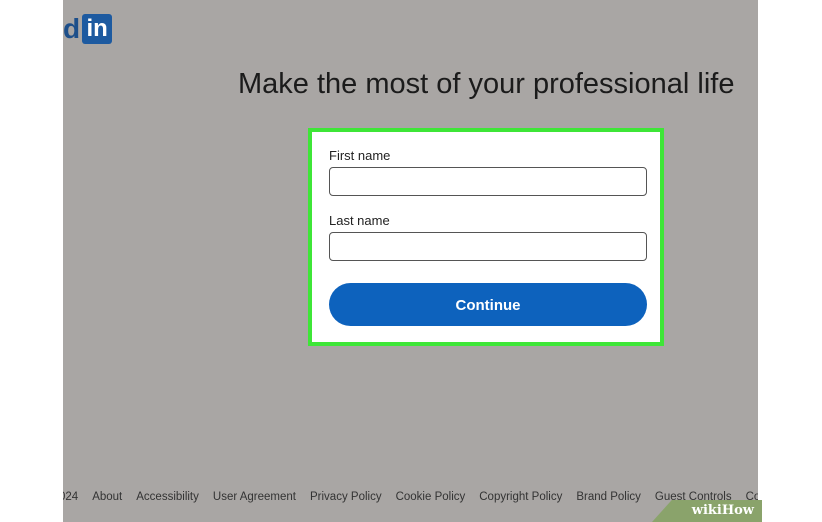  I want to click on watermark-suffix: How, so click(737, 510).